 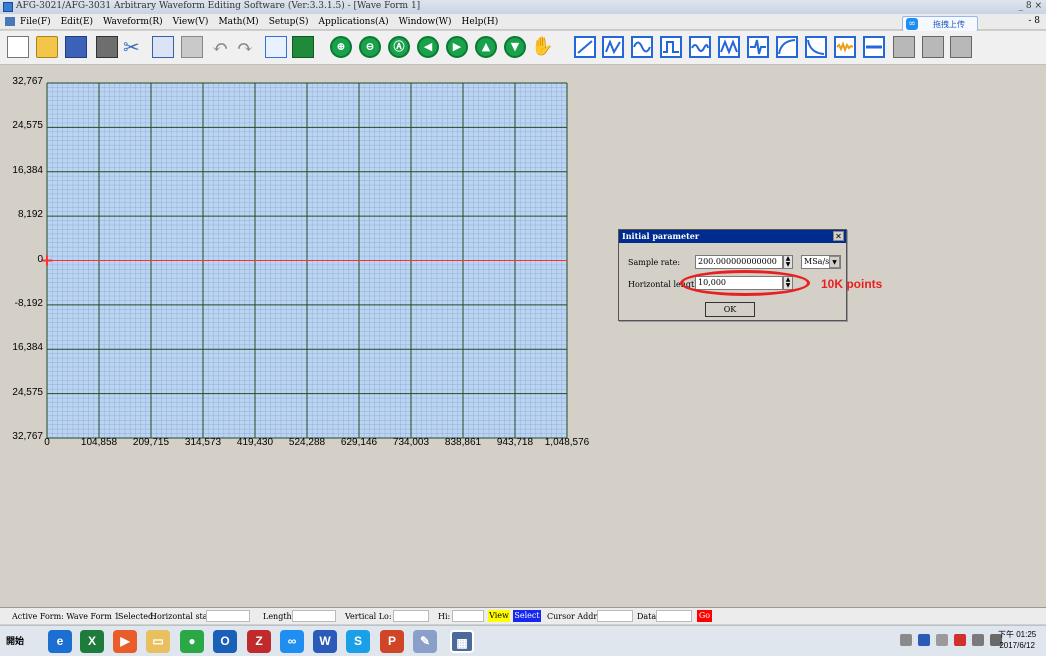 What do you see at coordinates (47, 47) in the screenshot?
I see `open-folder-icon` at bounding box center [47, 47].